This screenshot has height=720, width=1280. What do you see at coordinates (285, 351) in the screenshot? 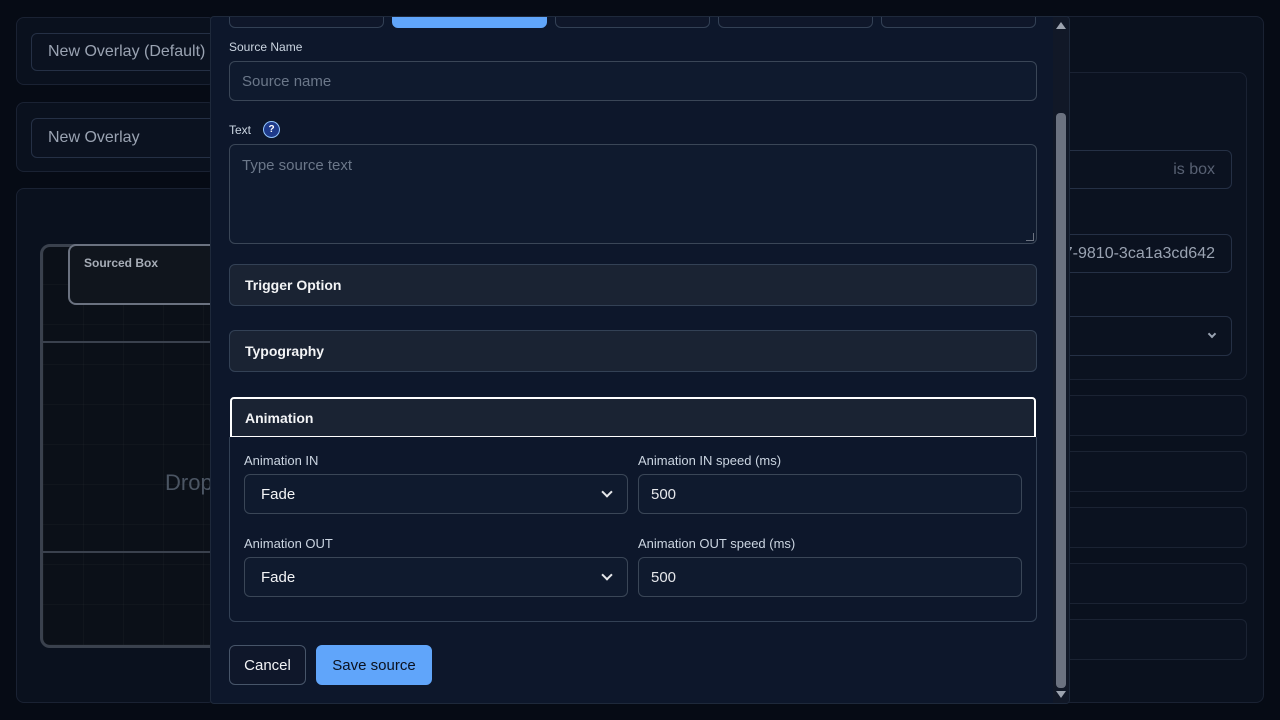
I see `typography-title: Typography` at bounding box center [285, 351].